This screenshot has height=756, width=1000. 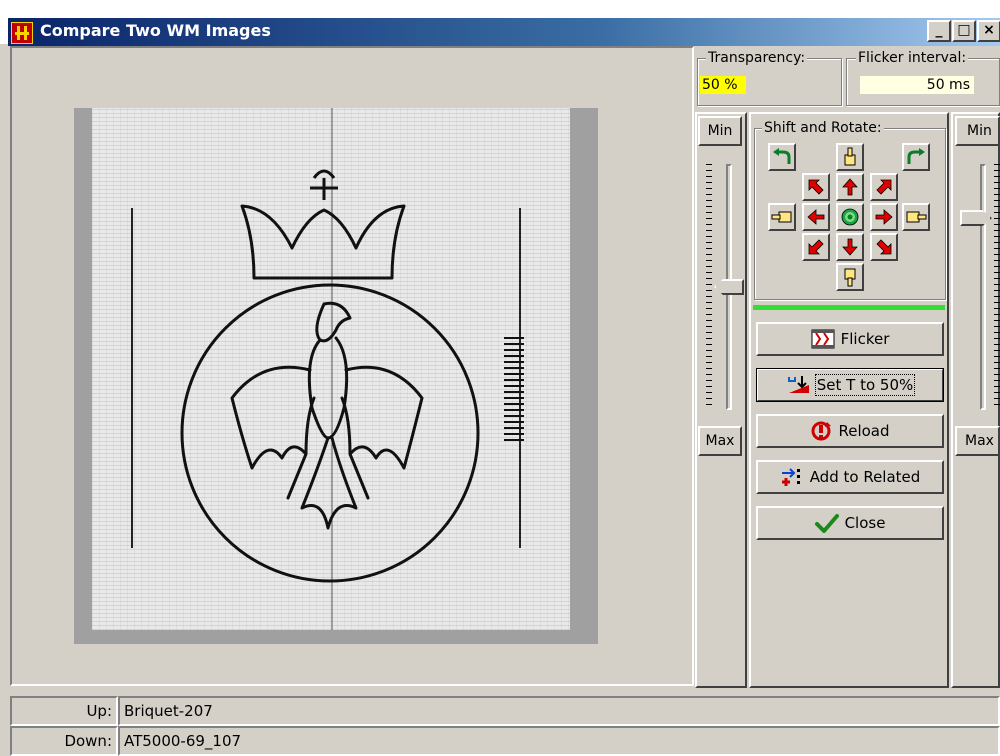 I want to click on flicker-interval-value: 50 ms, so click(x=917, y=85).